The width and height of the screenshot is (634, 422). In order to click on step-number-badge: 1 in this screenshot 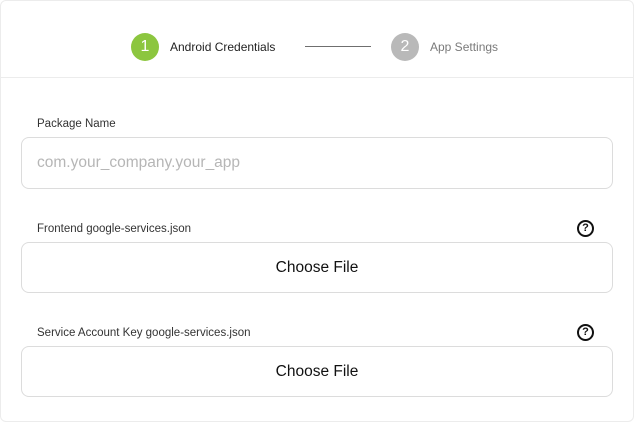, I will do `click(145, 47)`.